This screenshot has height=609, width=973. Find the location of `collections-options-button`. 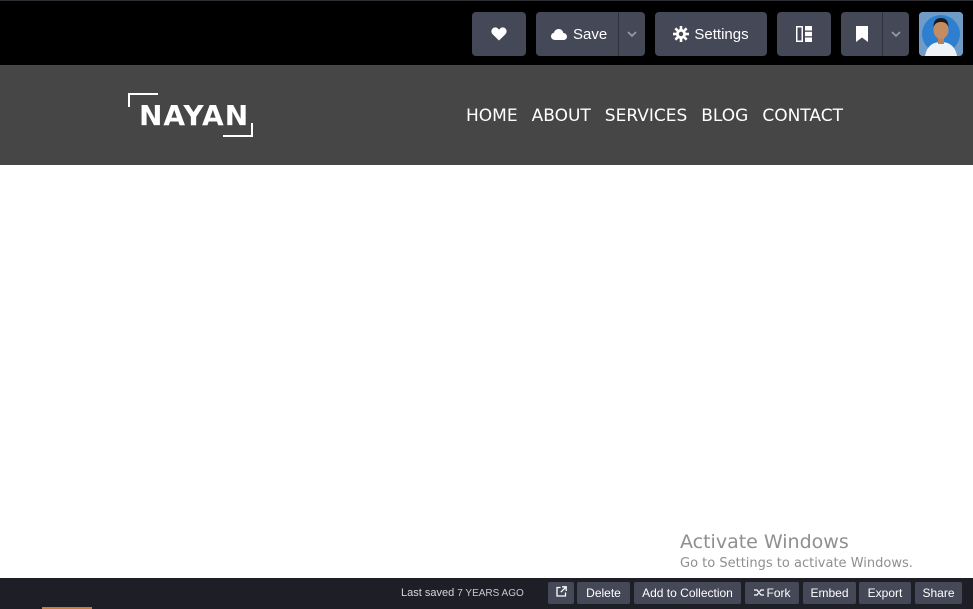

collections-options-button is located at coordinates (896, 34).